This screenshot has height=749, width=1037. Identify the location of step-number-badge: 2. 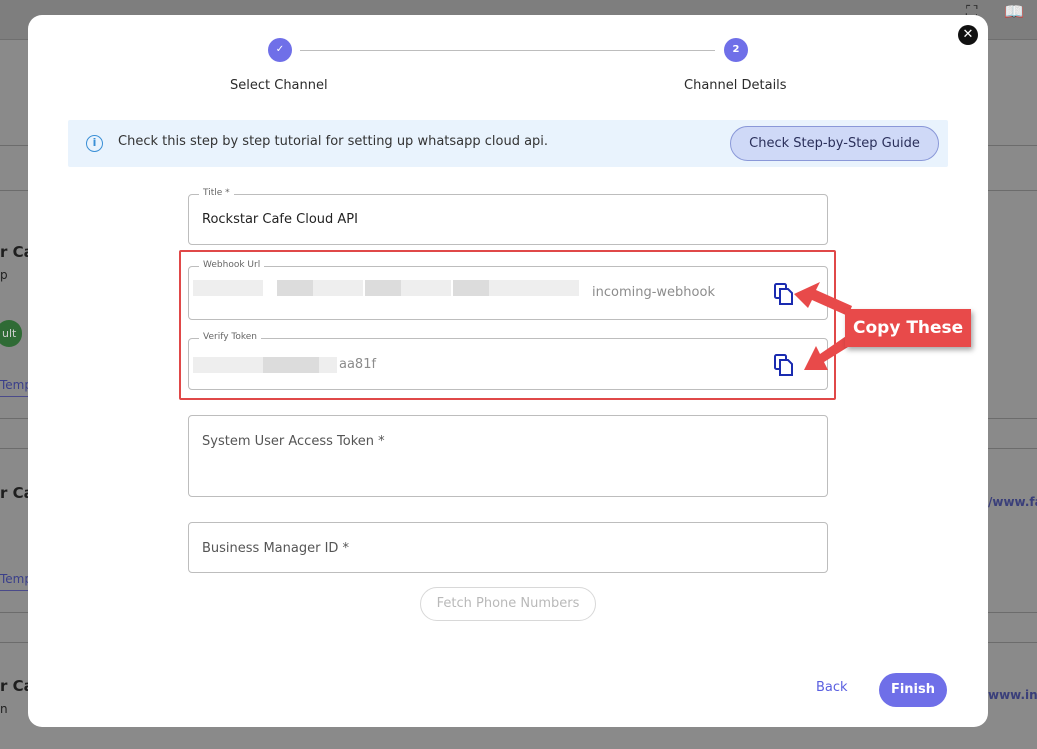
(736, 50).